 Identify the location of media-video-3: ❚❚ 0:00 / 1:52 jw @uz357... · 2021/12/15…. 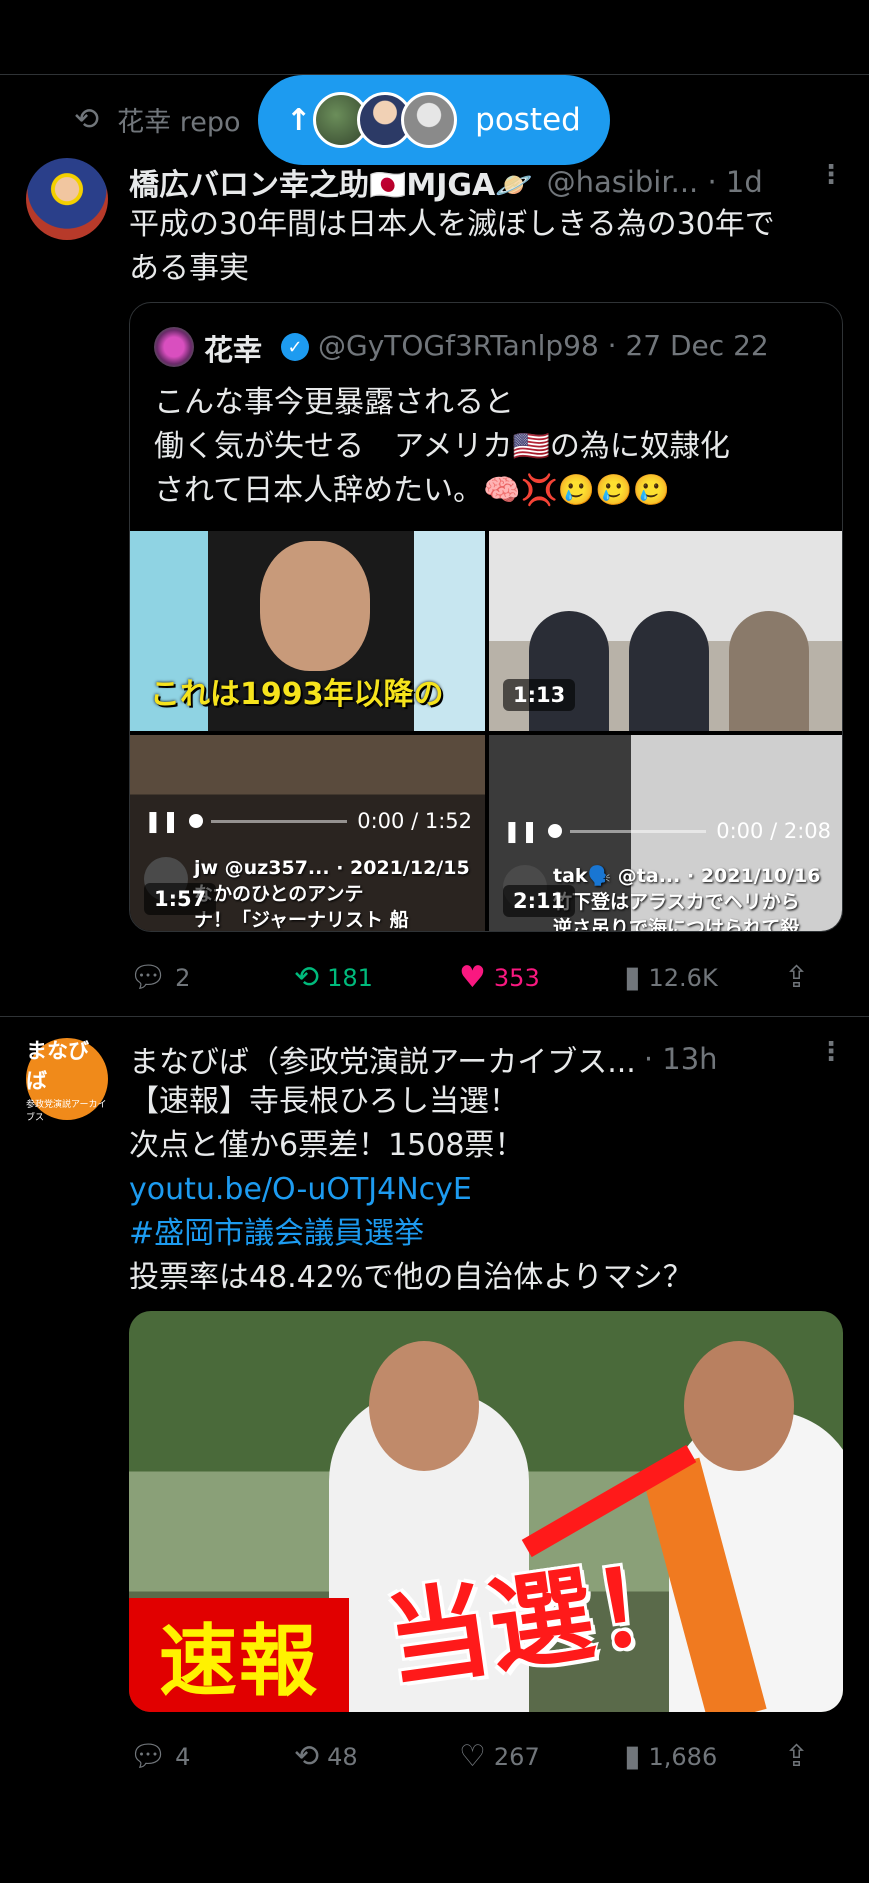
(307, 833).